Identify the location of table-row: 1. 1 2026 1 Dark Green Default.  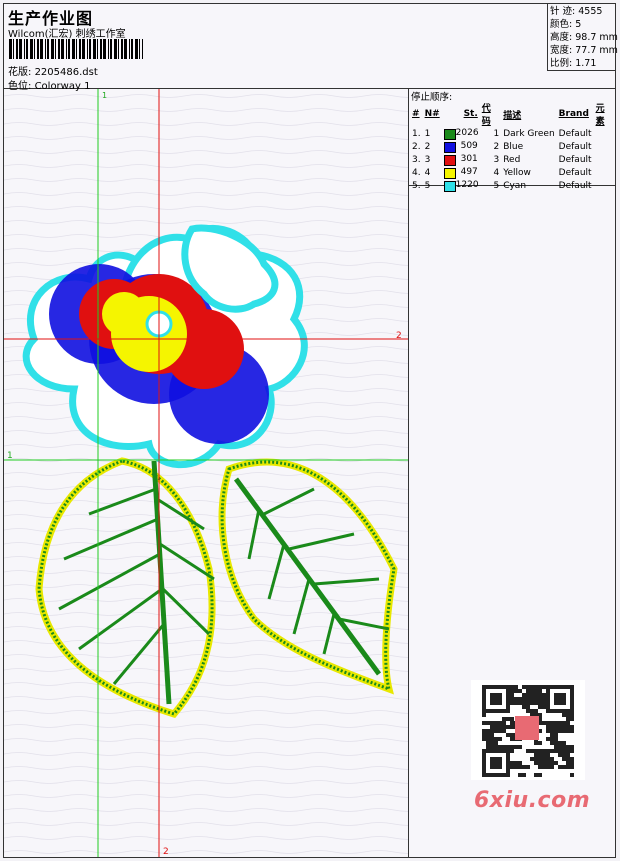
(512, 133).